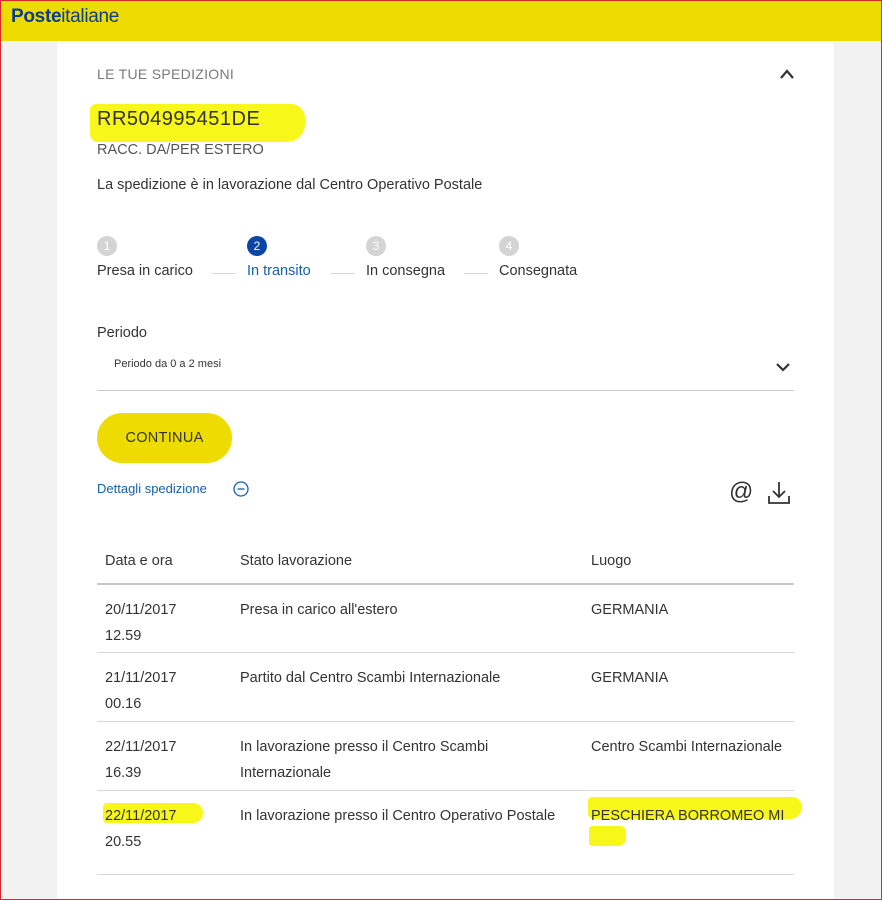 The height and width of the screenshot is (900, 882). I want to click on step-3: 3 In consegna, so click(405, 257).